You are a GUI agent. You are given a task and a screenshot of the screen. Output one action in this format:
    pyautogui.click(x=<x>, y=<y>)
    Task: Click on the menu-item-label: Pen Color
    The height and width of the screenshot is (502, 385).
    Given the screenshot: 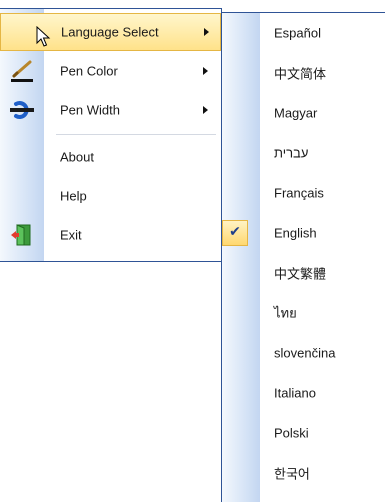 What is the action you would take?
    pyautogui.click(x=89, y=71)
    